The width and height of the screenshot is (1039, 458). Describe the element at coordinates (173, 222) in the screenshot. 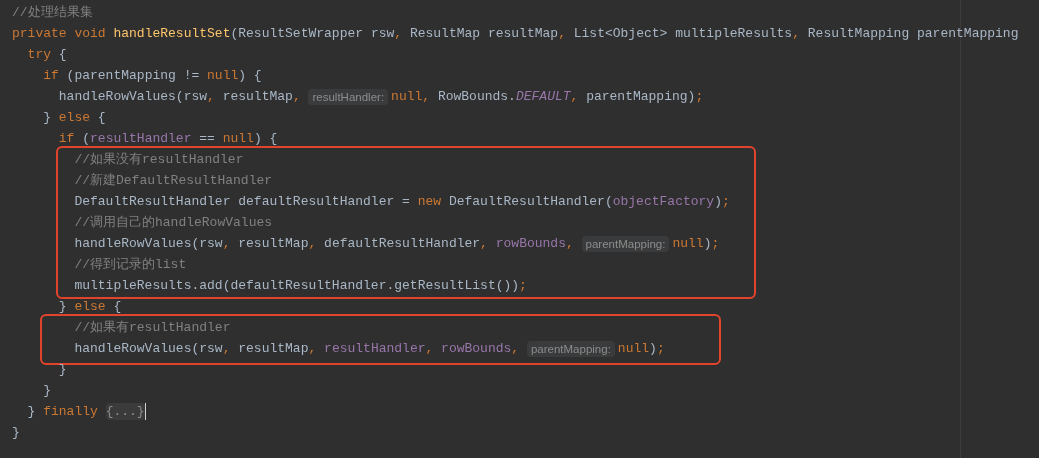

I see `code-text: //调用自己的handleRowValues` at that location.